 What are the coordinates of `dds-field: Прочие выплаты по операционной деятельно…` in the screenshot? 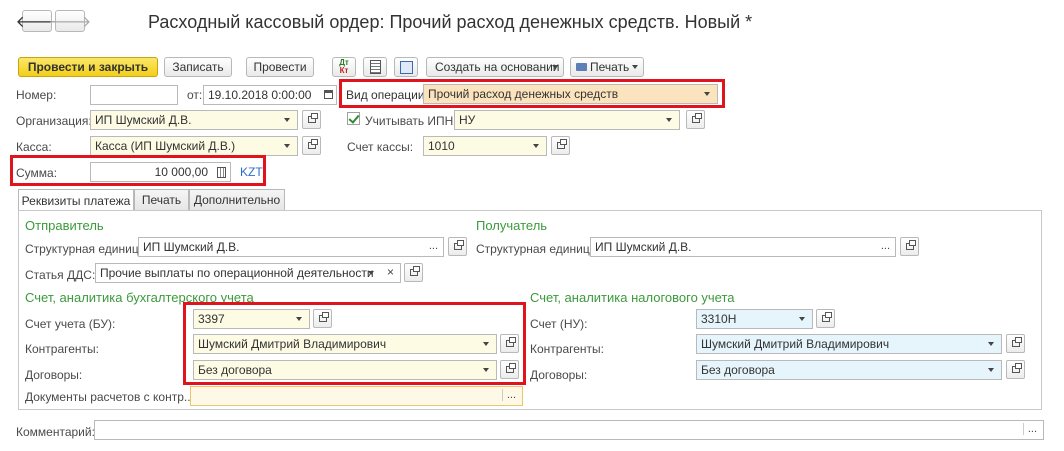 It's located at (248, 273).